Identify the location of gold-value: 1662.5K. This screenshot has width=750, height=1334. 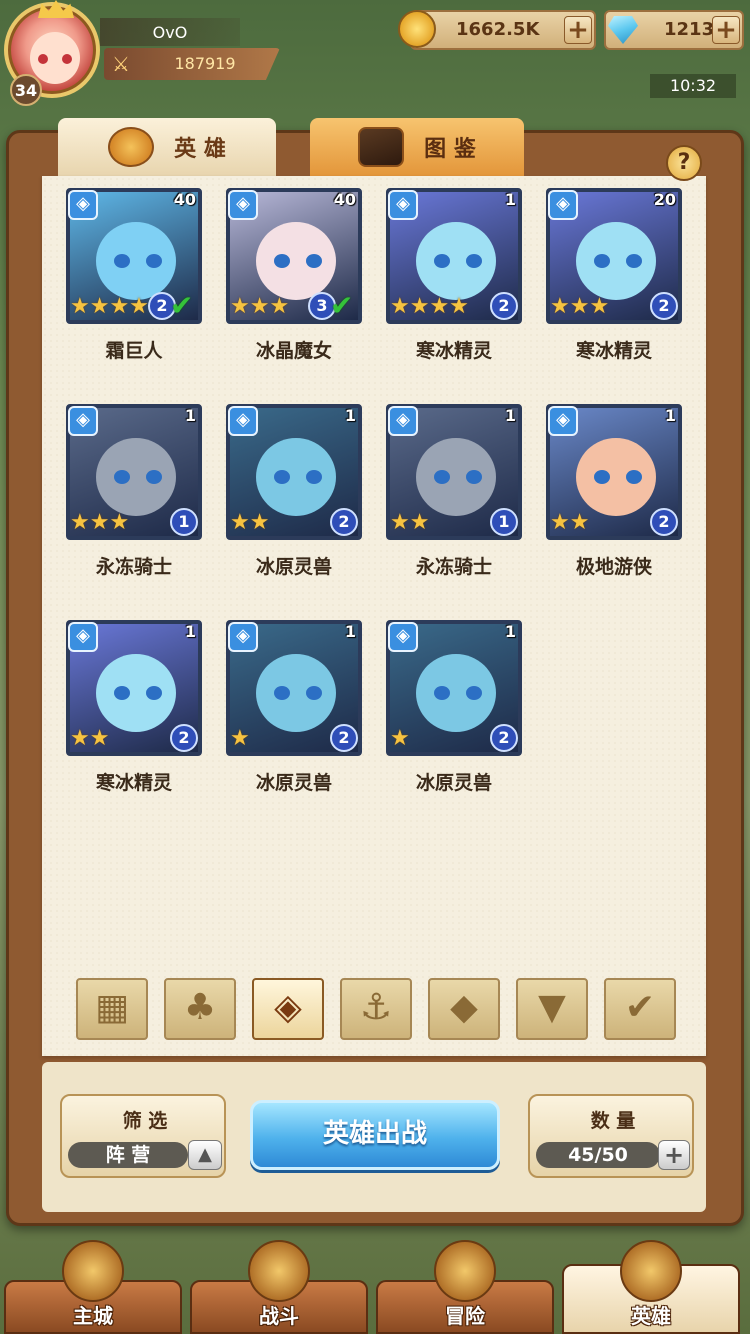
(498, 29).